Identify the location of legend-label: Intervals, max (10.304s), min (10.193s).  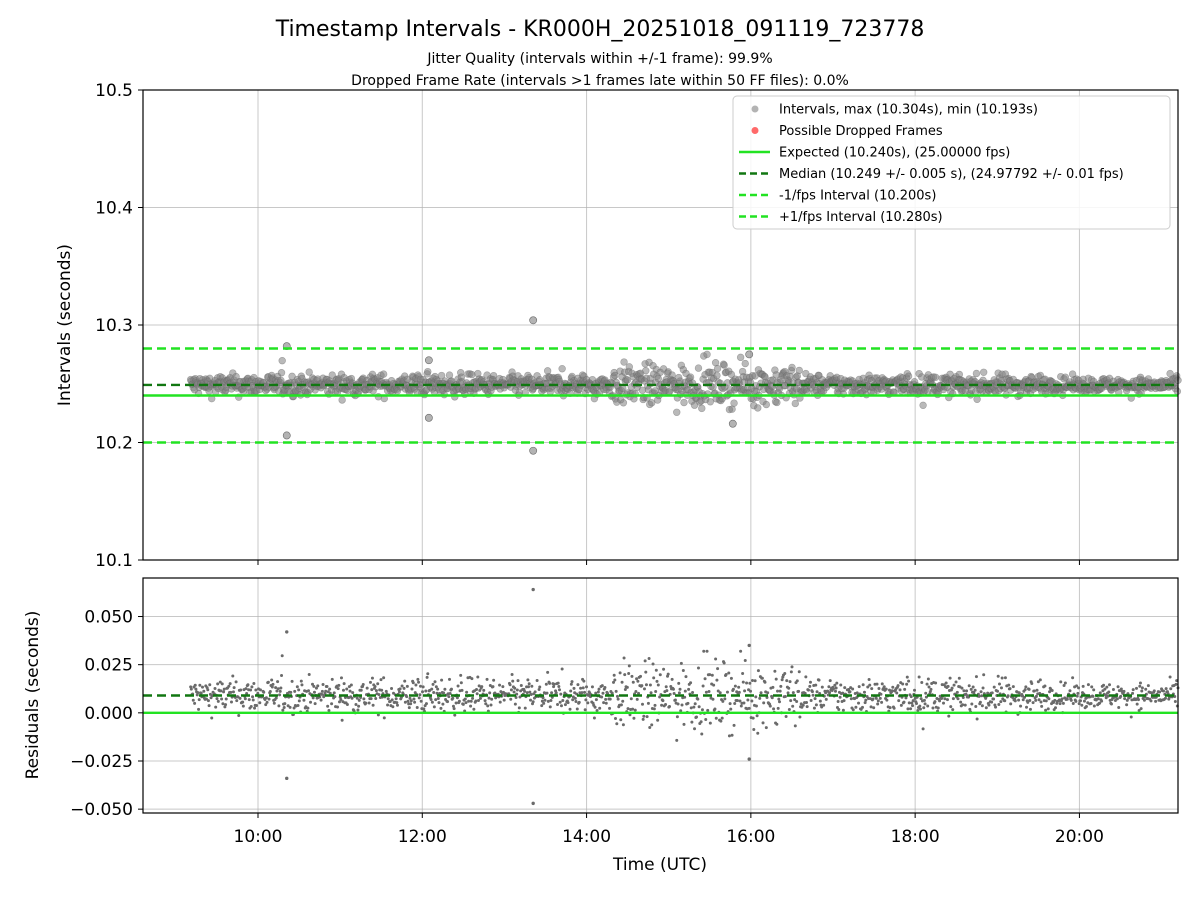
(908, 110).